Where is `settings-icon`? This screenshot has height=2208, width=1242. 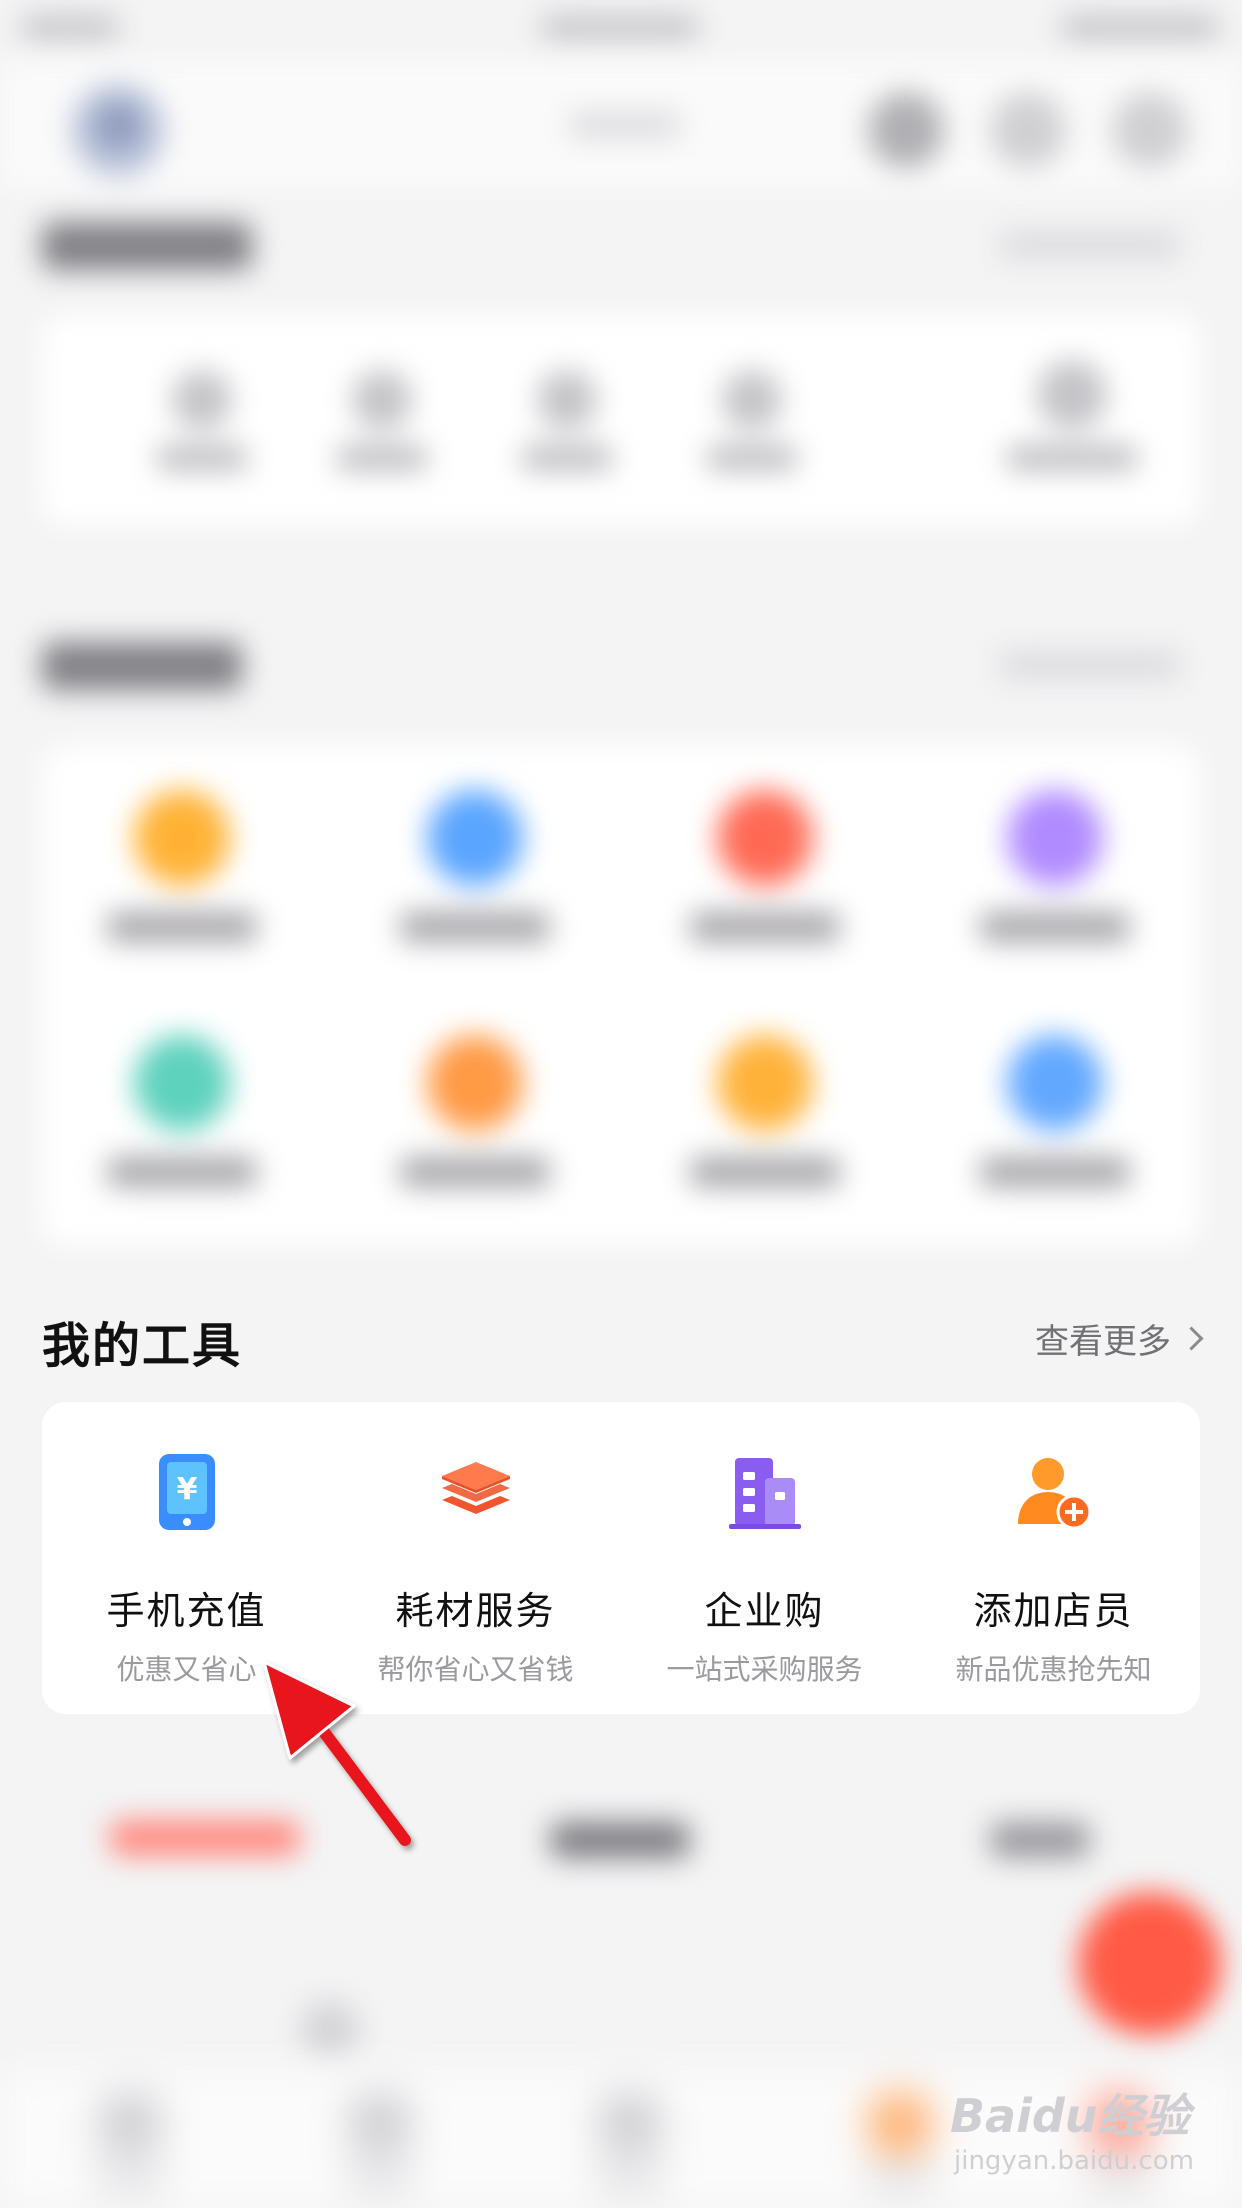 settings-icon is located at coordinates (1150, 130).